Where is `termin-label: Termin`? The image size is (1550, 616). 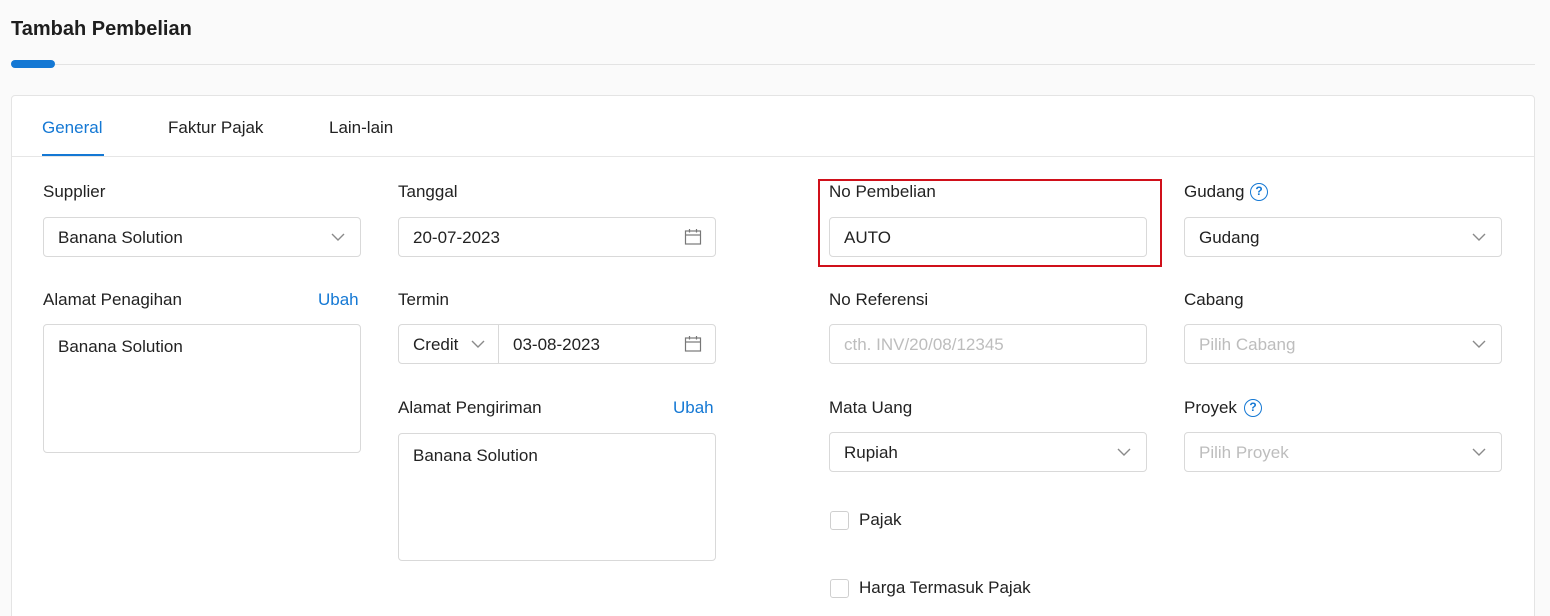 termin-label: Termin is located at coordinates (424, 299).